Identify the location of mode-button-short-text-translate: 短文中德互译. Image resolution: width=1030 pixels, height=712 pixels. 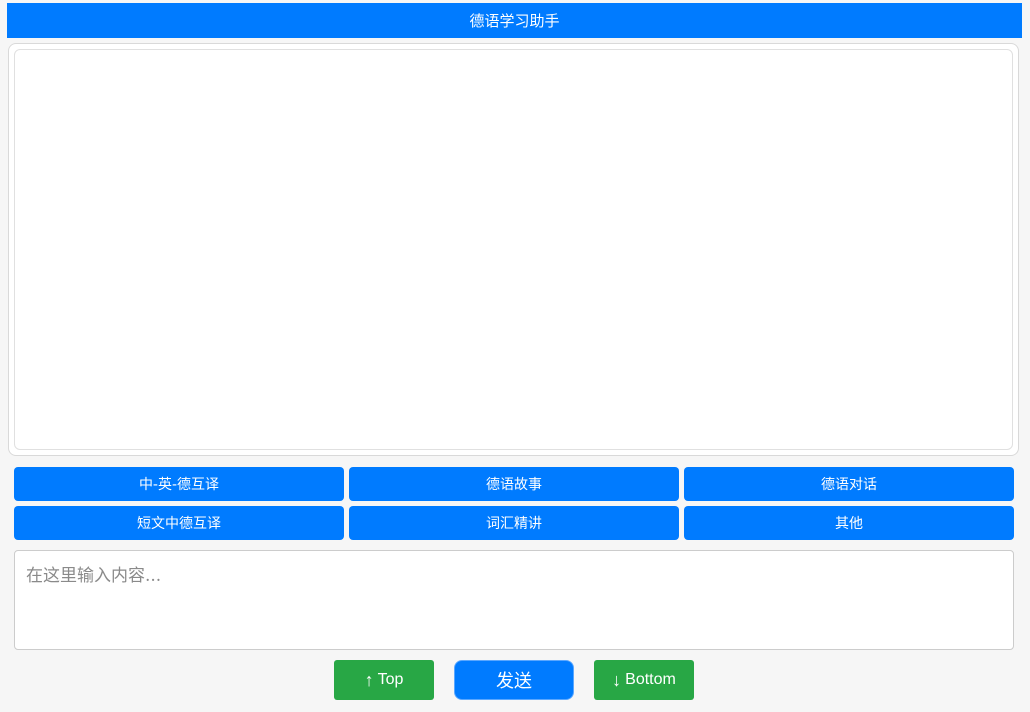
(179, 523).